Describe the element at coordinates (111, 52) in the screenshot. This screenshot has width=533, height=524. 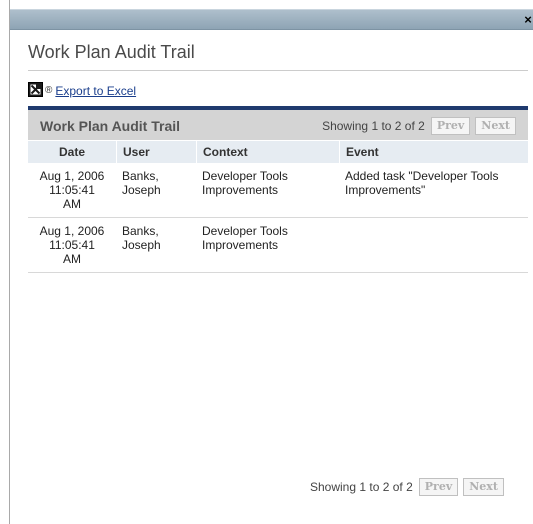
I see `page-title: Work Plan Audit Trail` at that location.